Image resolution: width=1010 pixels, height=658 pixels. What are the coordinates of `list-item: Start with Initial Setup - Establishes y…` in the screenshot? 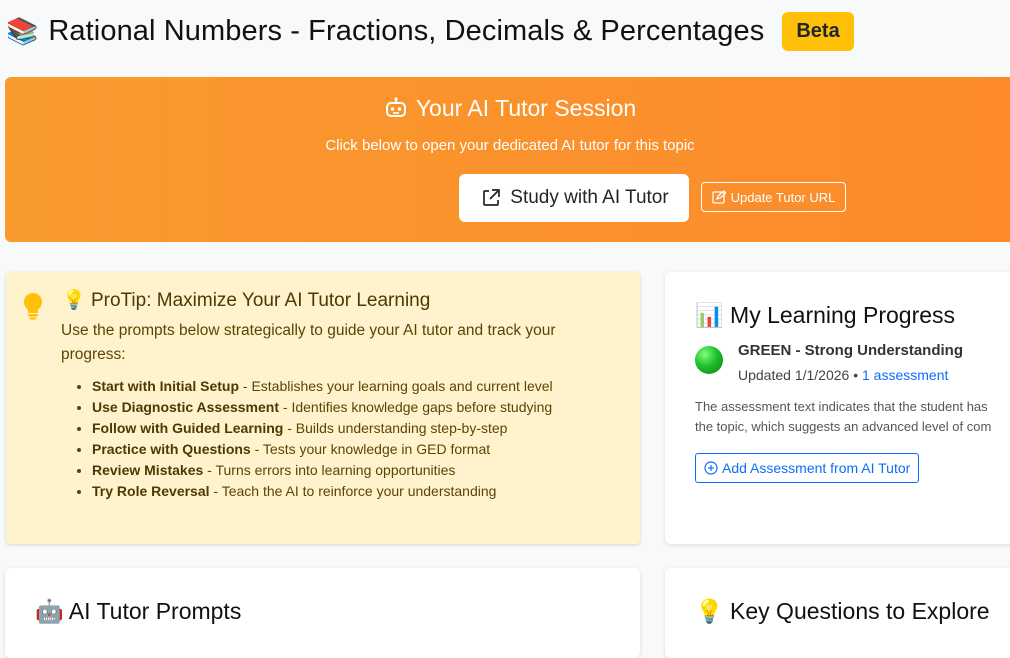 It's located at (322, 386).